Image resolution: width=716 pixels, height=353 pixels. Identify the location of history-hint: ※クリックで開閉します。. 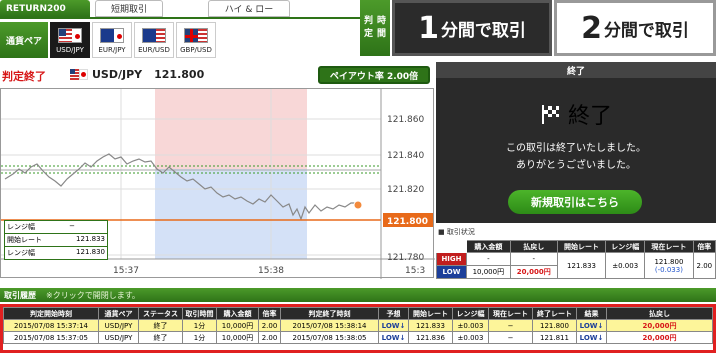
(93, 295).